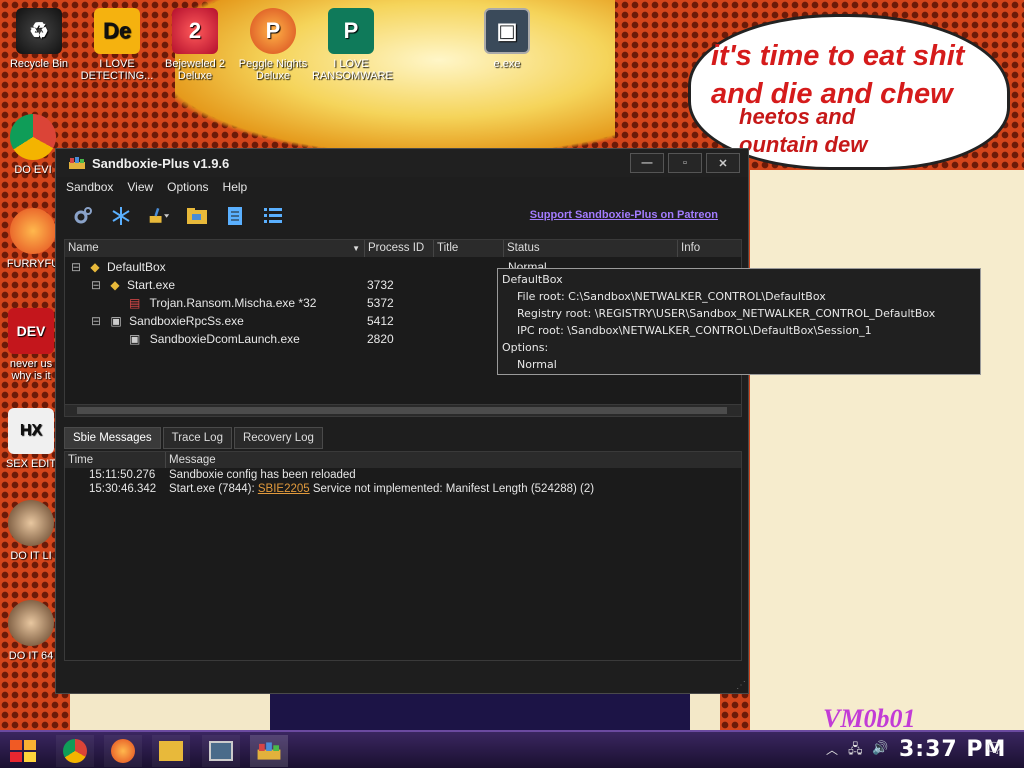 This screenshot has height=768, width=1024. I want to click on tooltip-title: DefaultBox, so click(532, 279).